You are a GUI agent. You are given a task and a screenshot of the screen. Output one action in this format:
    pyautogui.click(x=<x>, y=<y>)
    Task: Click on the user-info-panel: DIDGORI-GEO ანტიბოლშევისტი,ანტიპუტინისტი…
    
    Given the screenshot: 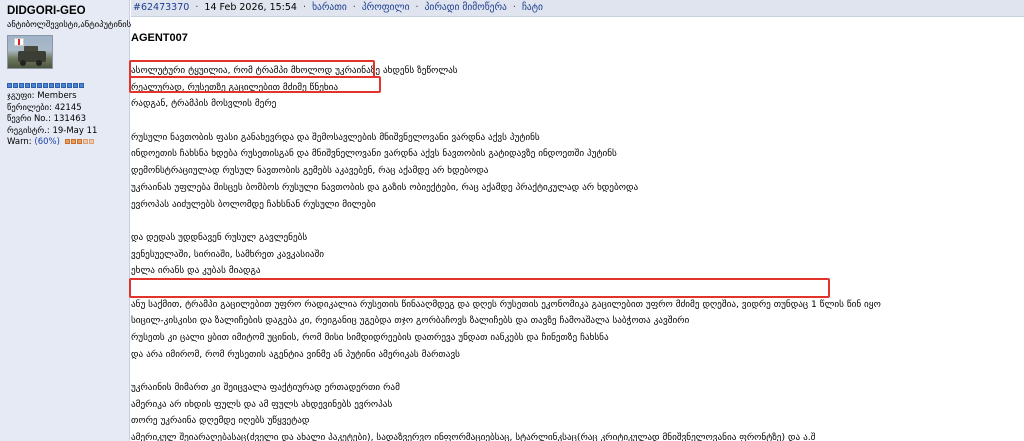 What is the action you would take?
    pyautogui.click(x=71, y=220)
    